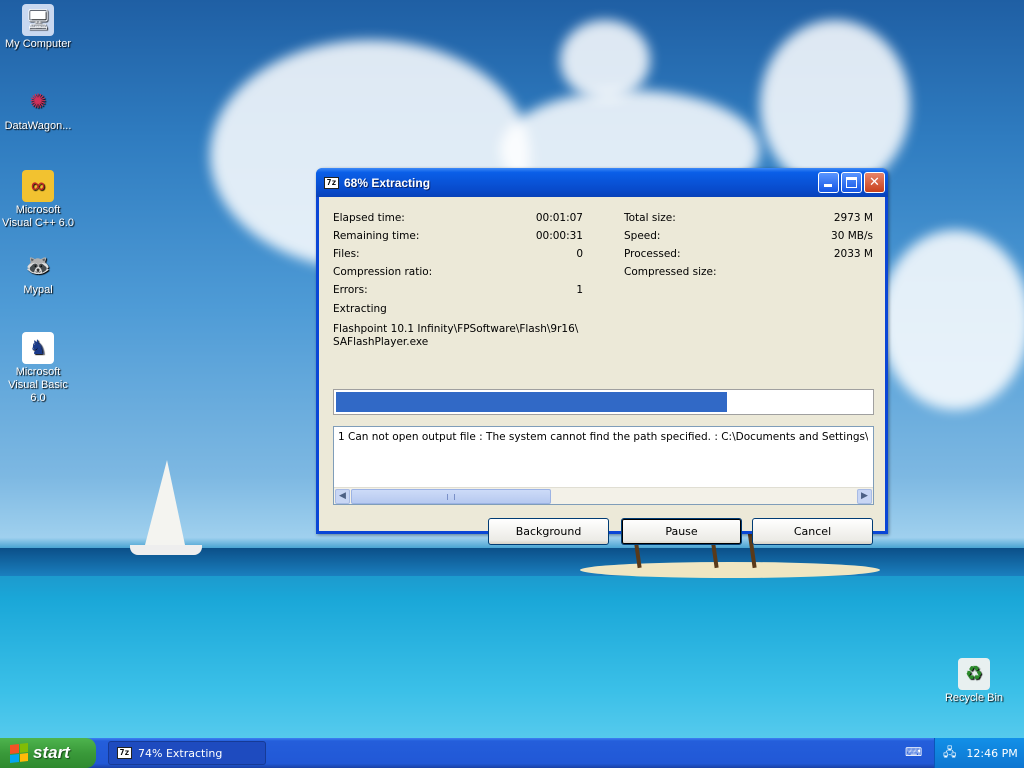 The height and width of the screenshot is (768, 1024). What do you see at coordinates (38, 101) in the screenshot?
I see `datawagon-shortcut-icon: ✺` at bounding box center [38, 101].